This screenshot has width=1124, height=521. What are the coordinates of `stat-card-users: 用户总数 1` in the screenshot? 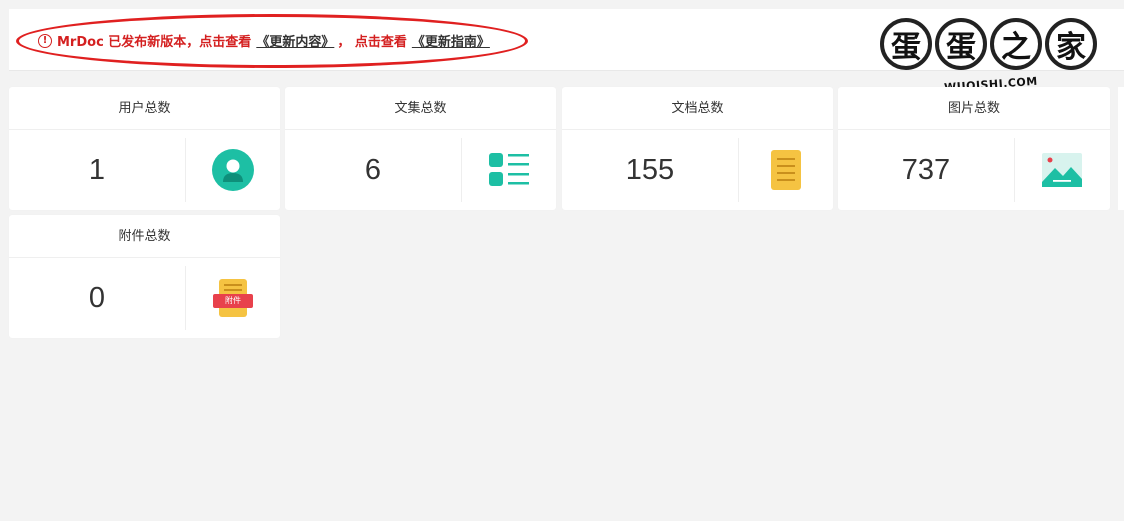 It's located at (144, 148).